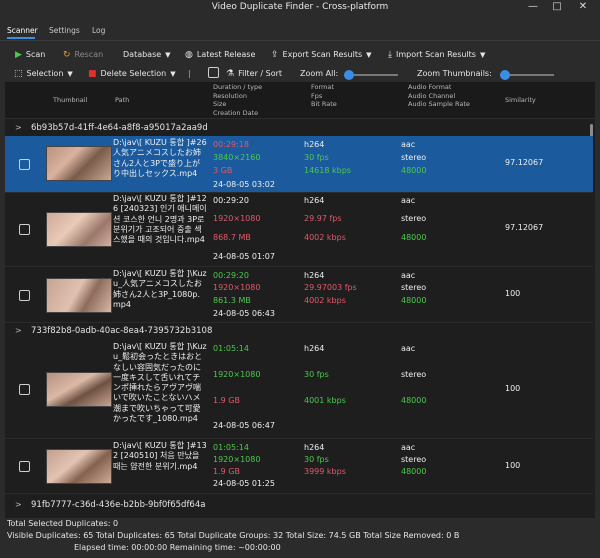 This screenshot has height=558, width=600. Describe the element at coordinates (70, 100) in the screenshot. I see `col-thumbnail: Thumbnail` at that location.